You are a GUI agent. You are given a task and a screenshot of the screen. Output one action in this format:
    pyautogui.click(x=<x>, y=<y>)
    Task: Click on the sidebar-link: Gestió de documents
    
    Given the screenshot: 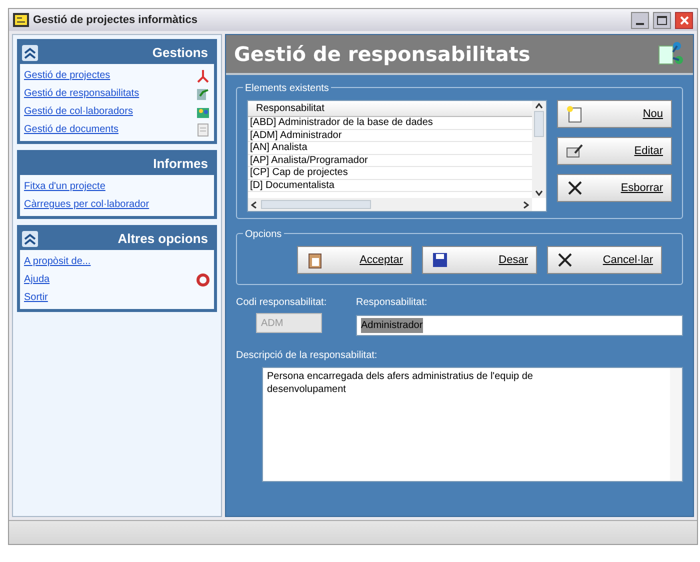 What is the action you would take?
    pyautogui.click(x=71, y=129)
    